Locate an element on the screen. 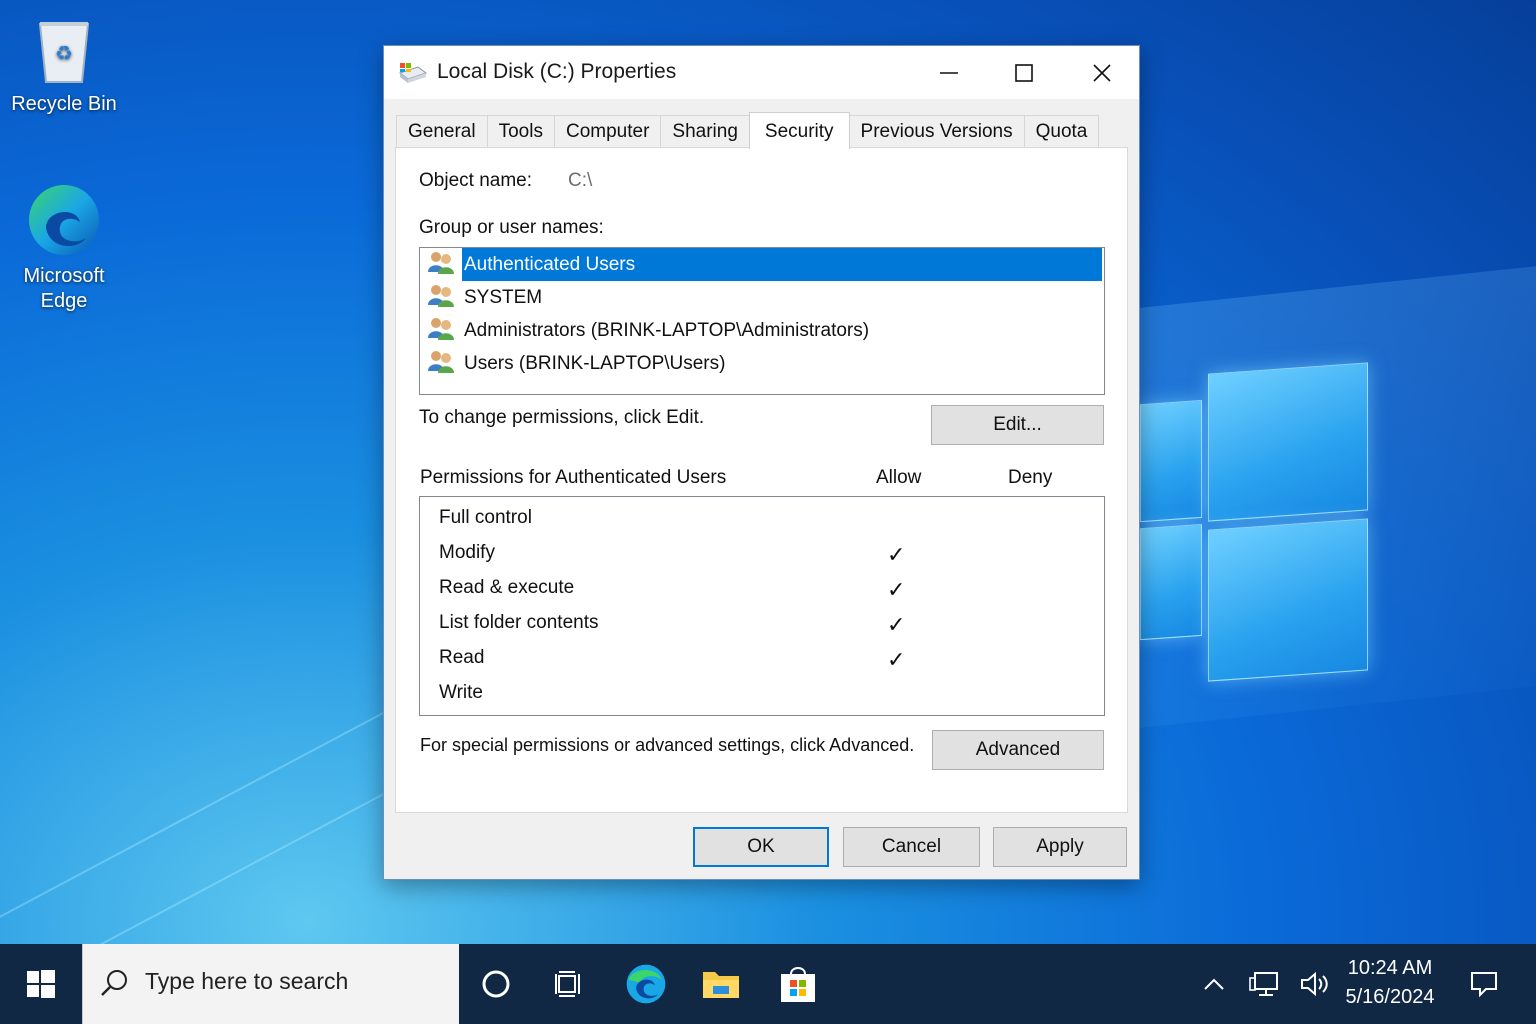  permission-name: Full control is located at coordinates (485, 517).